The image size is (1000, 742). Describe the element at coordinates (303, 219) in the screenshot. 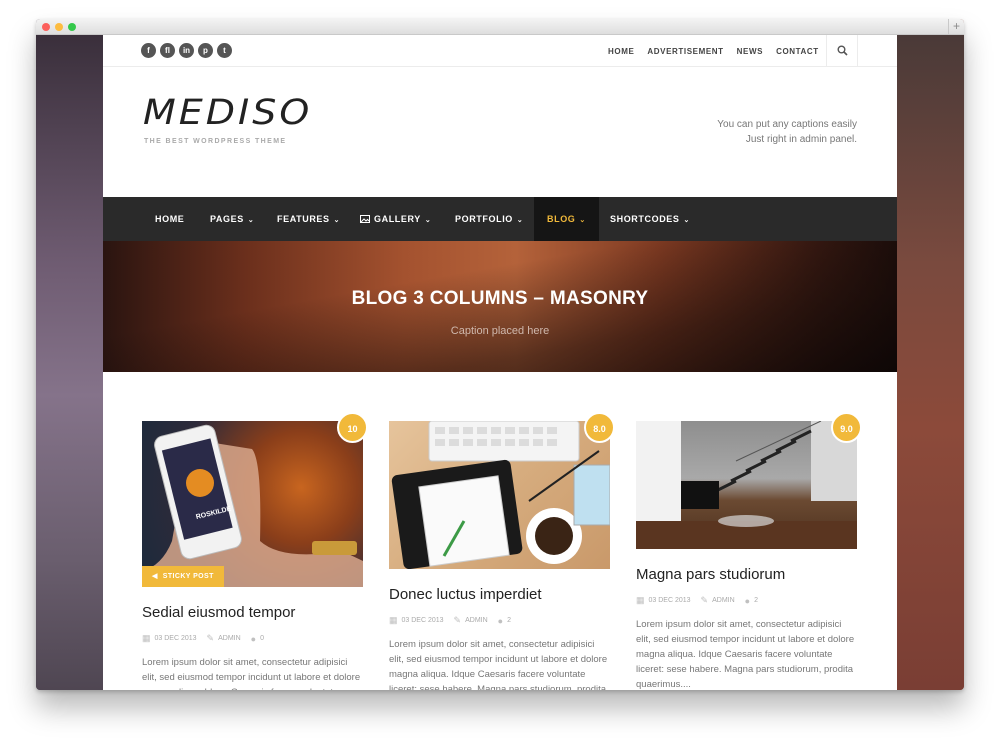

I see `nav-features-label: FEATURES` at that location.